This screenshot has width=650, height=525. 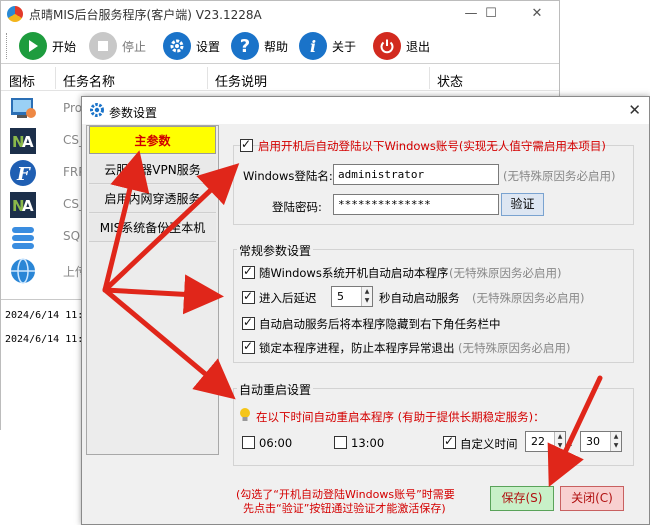 What do you see at coordinates (245, 46) in the screenshot?
I see `question-icon: ?` at bounding box center [245, 46].